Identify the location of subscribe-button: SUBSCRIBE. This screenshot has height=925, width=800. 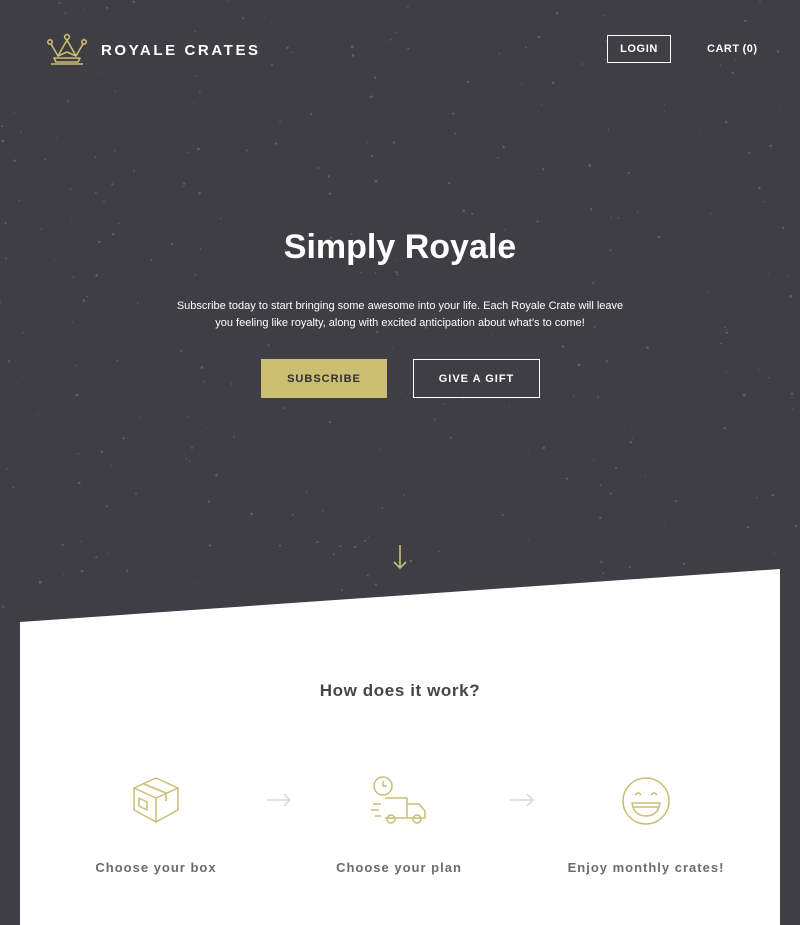
(324, 378).